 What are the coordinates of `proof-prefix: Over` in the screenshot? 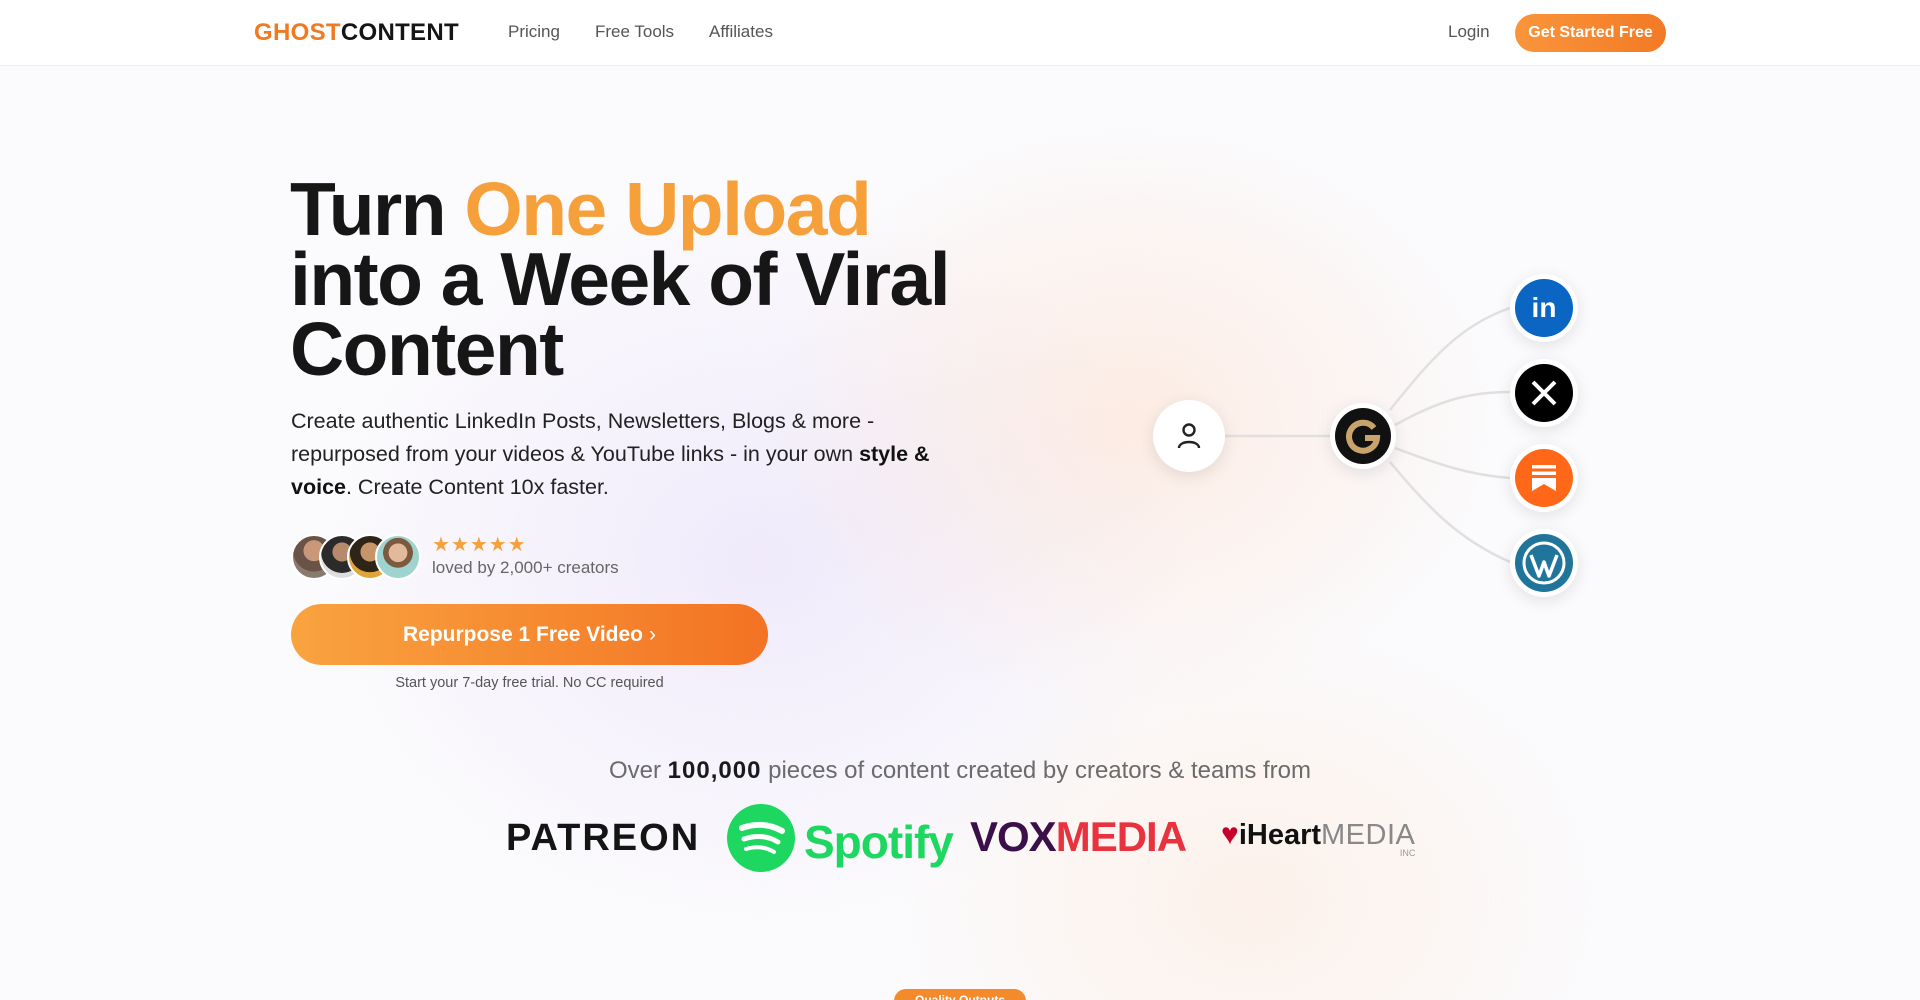 It's located at (638, 770).